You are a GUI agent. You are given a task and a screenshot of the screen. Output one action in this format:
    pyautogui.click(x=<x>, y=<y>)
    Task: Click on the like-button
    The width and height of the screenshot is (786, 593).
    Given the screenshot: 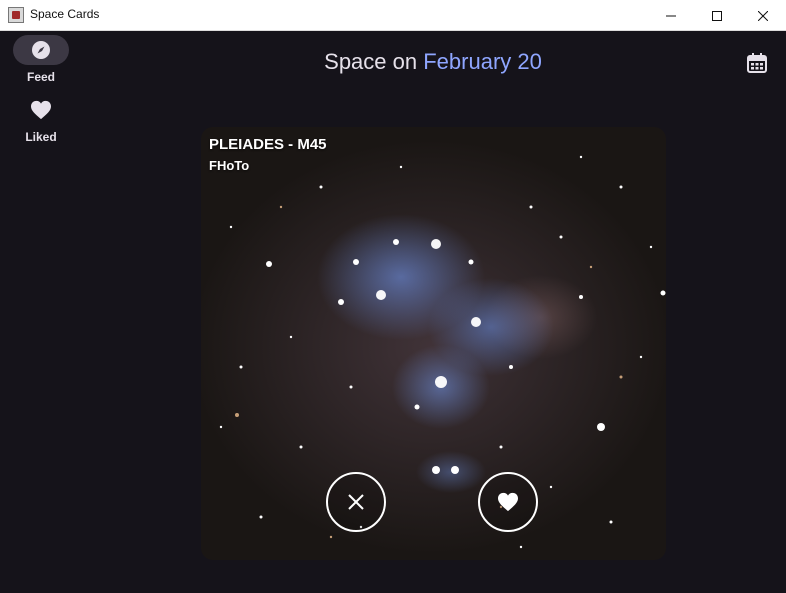 What is the action you would take?
    pyautogui.click(x=508, y=502)
    